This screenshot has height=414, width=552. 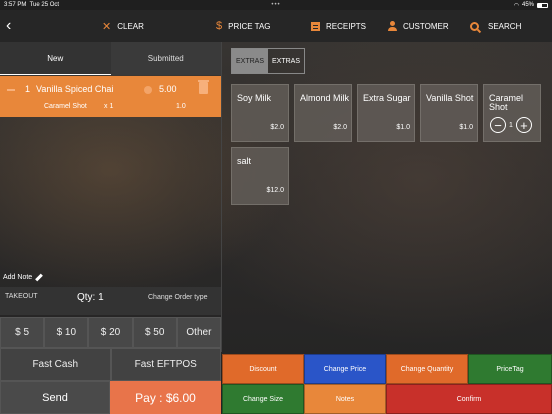 I want to click on item-name: Extra Sugar, so click(x=387, y=98).